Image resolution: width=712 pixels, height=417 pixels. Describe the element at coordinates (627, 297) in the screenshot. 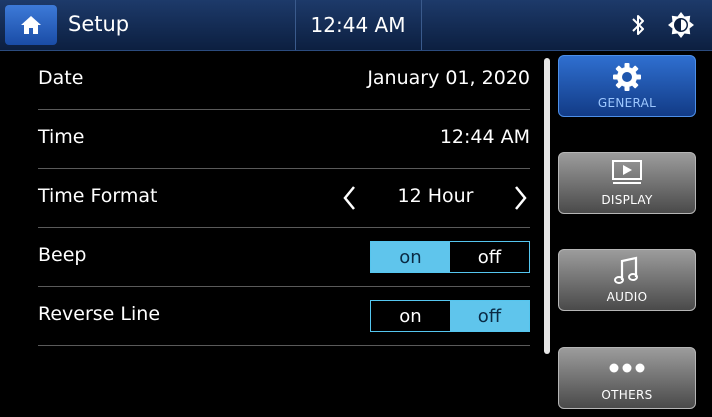

I see `tab-audio-label: AUDIO` at that location.